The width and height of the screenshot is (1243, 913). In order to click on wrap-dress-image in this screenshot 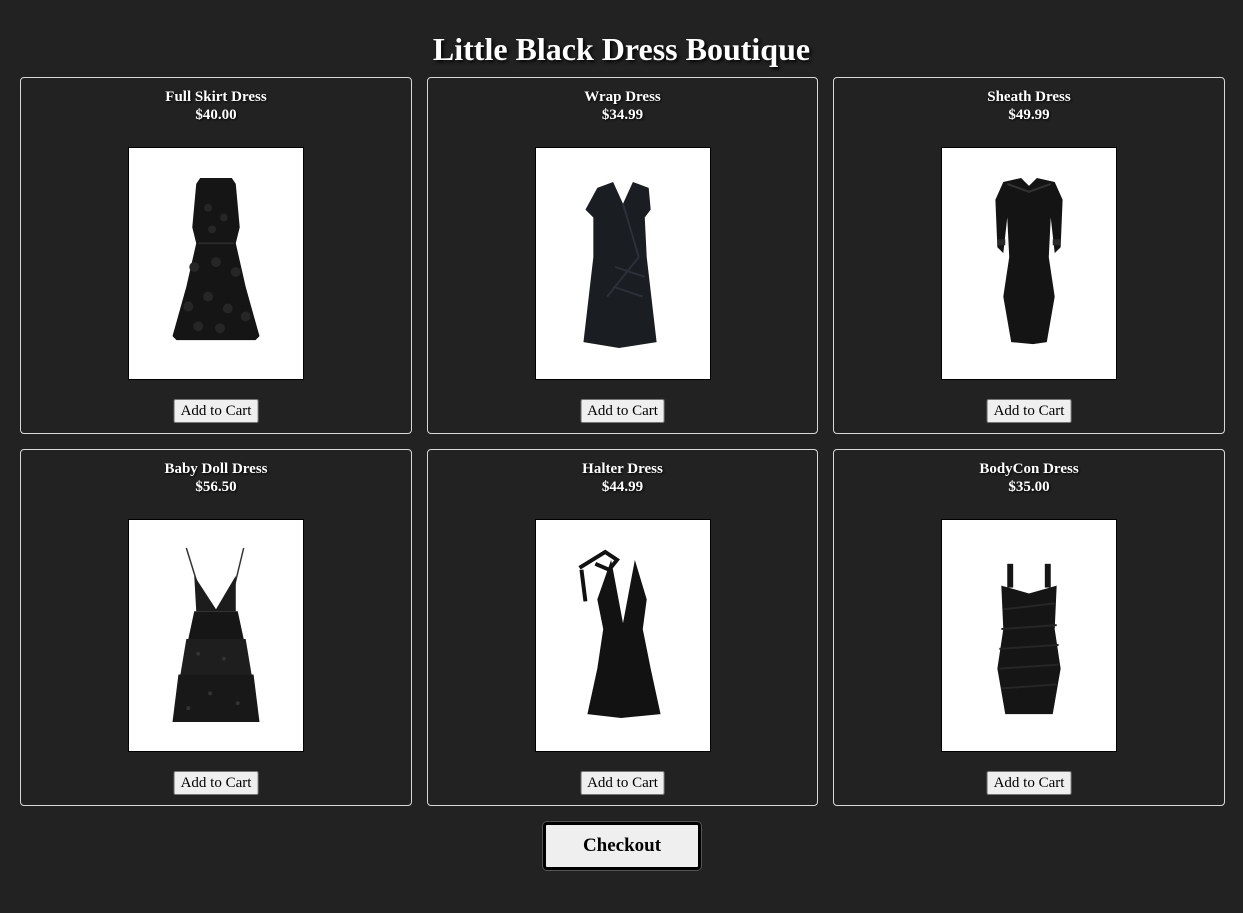, I will do `click(622, 263)`.